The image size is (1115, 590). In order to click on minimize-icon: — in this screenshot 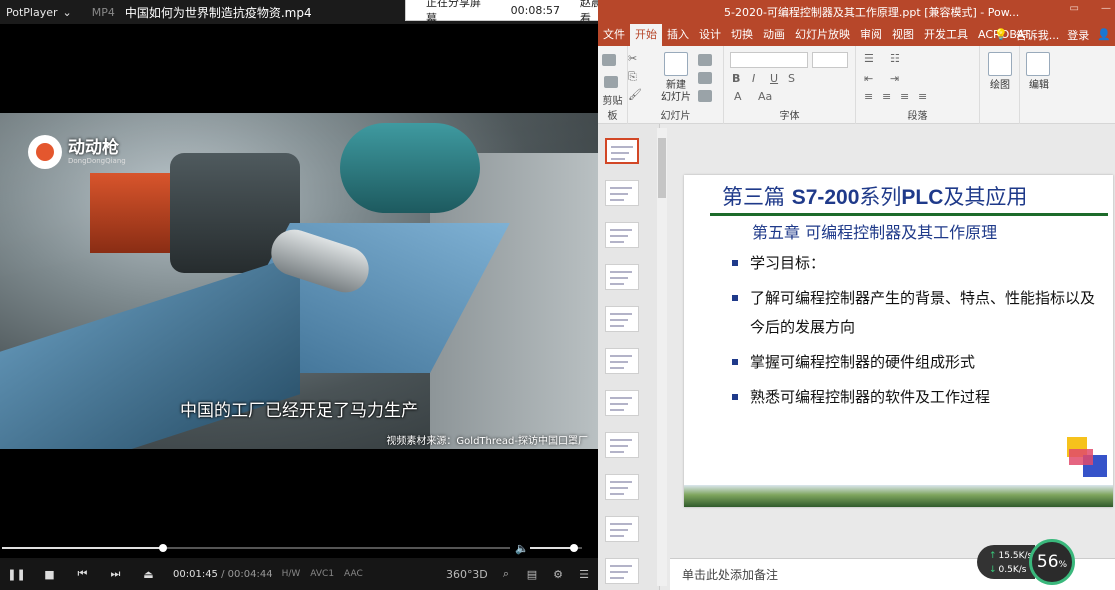, I will do `click(1106, 8)`.